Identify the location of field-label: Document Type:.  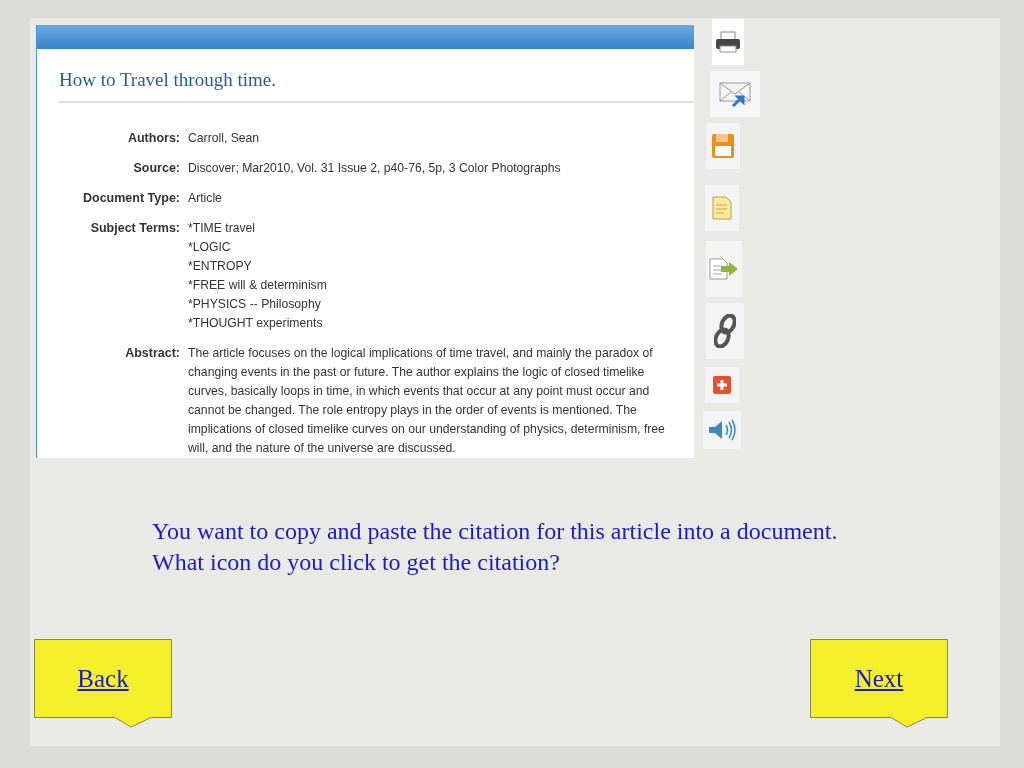
(131, 198).